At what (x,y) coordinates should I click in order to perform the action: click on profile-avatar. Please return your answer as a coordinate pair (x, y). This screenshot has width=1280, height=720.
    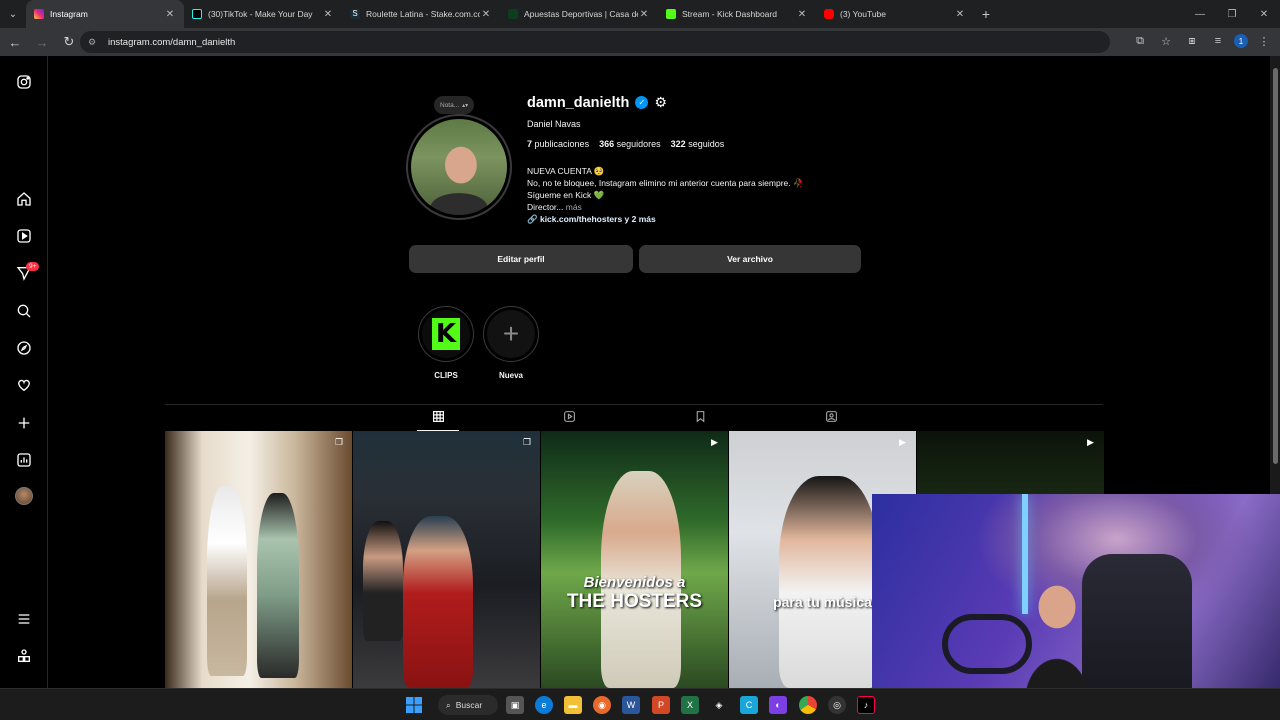
    Looking at the image, I should click on (24, 496).